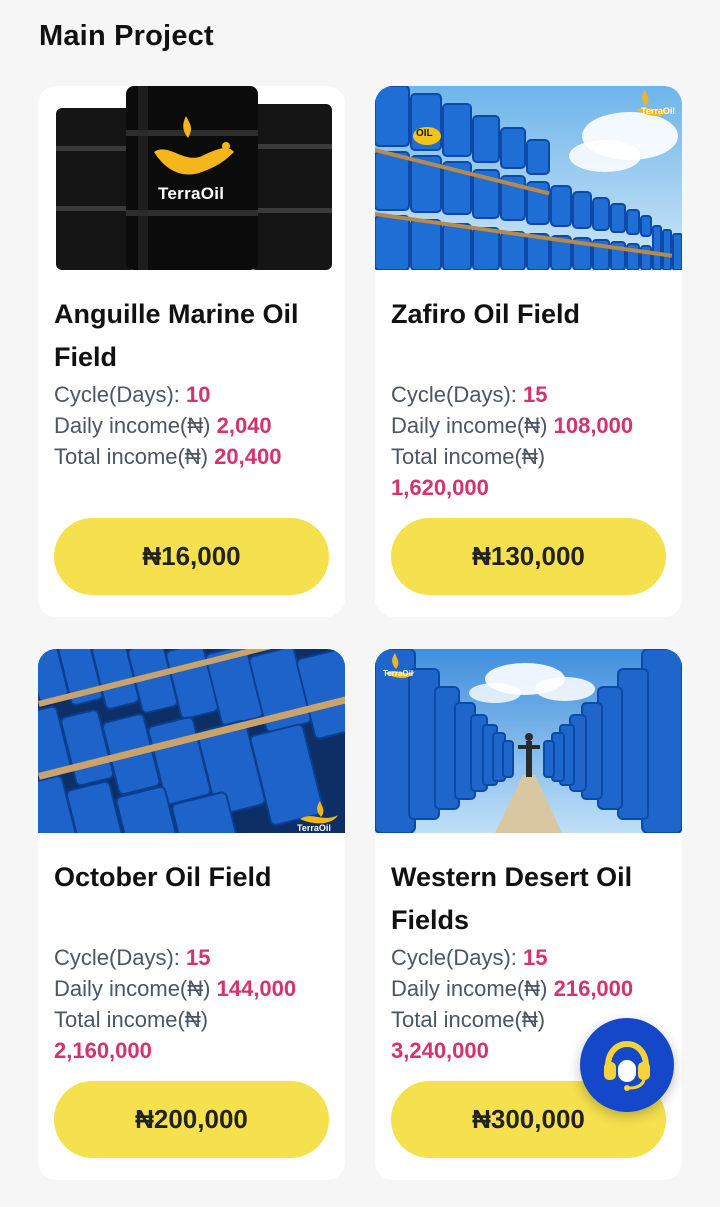 This screenshot has height=1207, width=720. What do you see at coordinates (169, 1035) in the screenshot?
I see `total-income-row: Total income(₦) 2,160,000` at bounding box center [169, 1035].